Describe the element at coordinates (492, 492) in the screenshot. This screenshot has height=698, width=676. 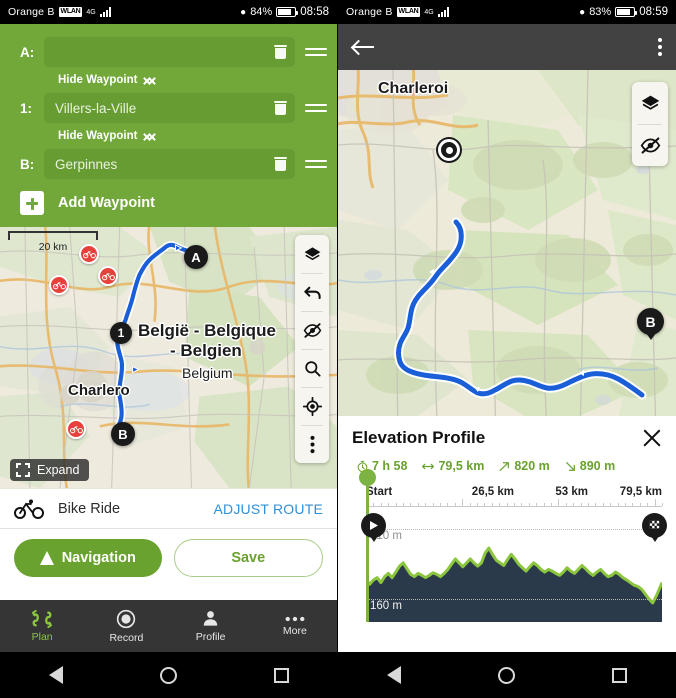
I see `x-tick-mid1: 26,5 km` at that location.